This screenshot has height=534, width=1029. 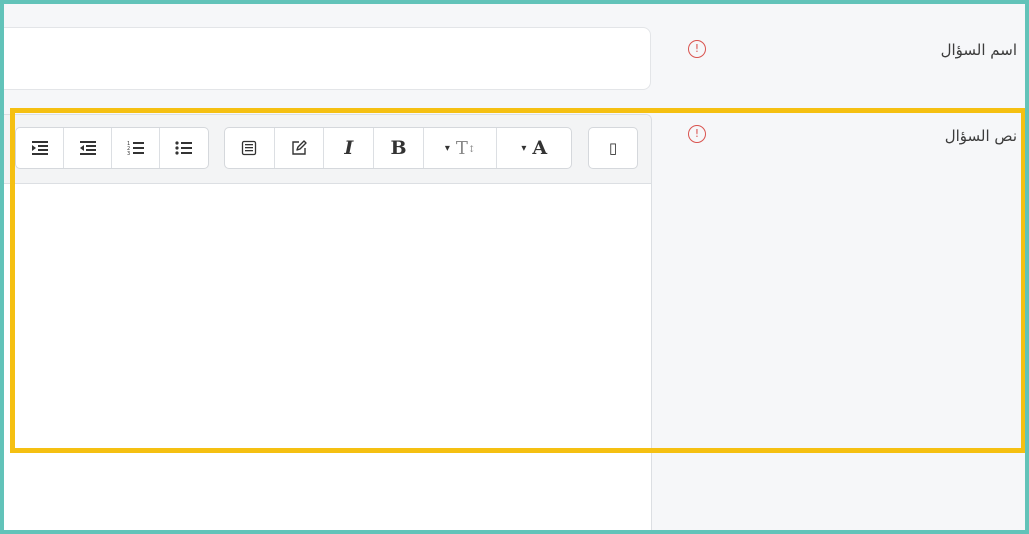 I want to click on font-size-icon: T↕, so click(x=465, y=148).